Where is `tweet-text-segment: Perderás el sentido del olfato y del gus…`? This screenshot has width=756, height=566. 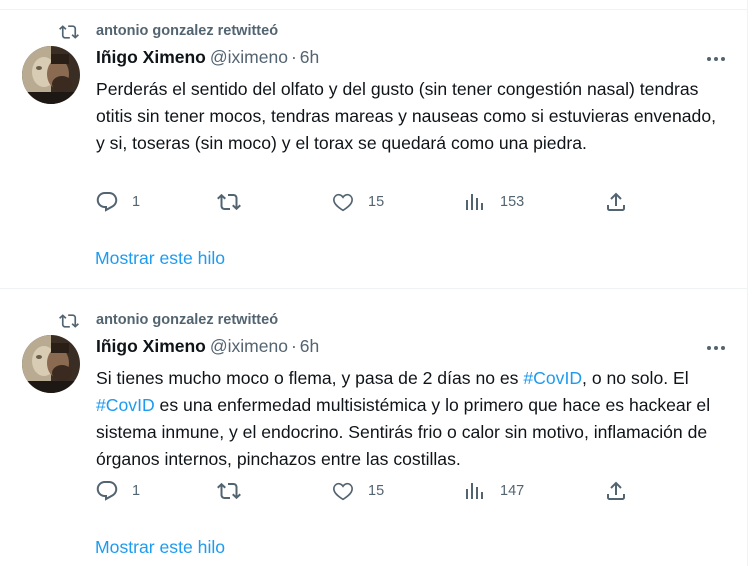
tweet-text-segment: Perderás el sentido del olfato y del gus… is located at coordinates (406, 116).